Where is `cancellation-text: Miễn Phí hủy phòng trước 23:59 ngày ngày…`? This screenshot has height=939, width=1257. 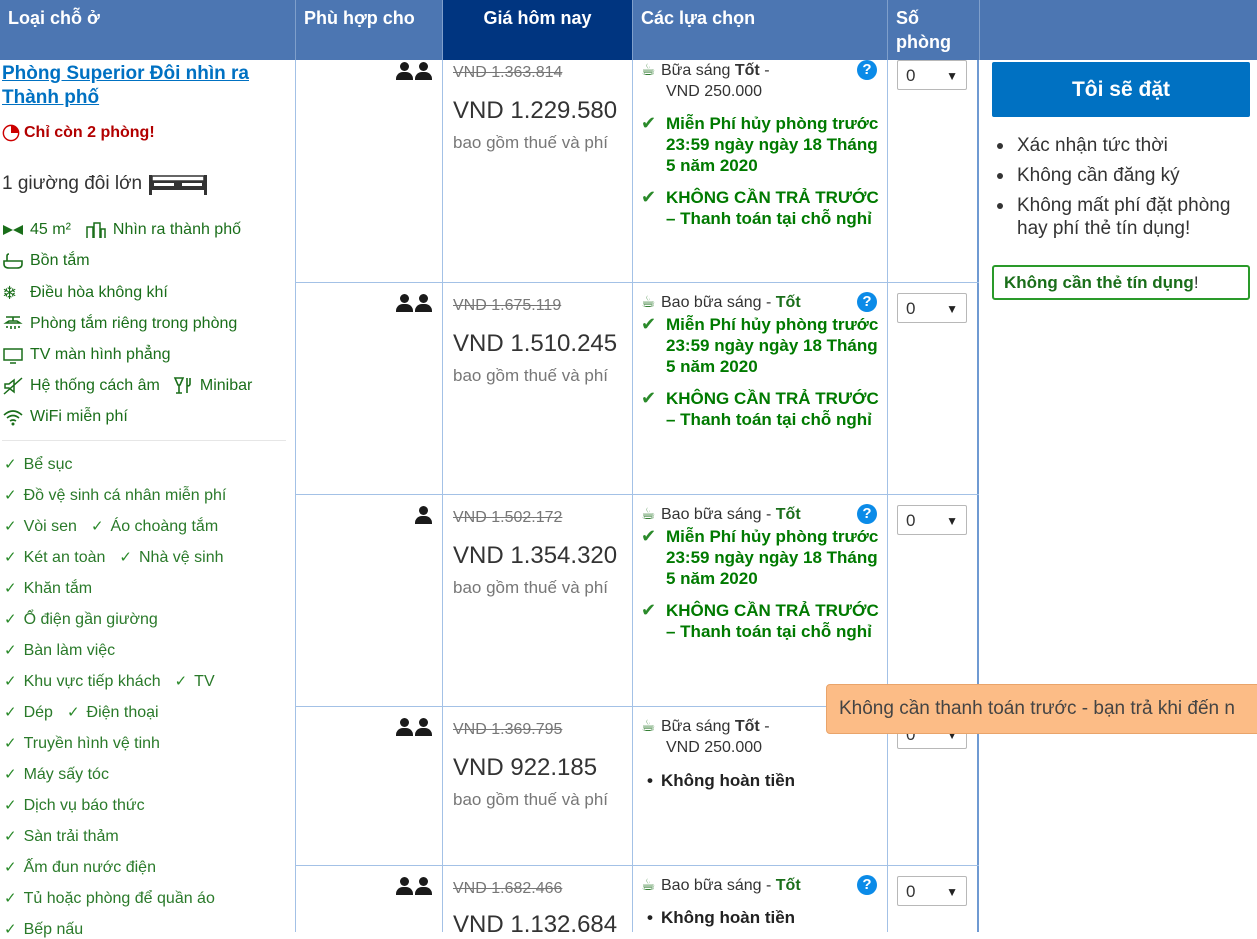
cancellation-text: Miễn Phí hủy phòng trước 23:59 ngày ngày… is located at coordinates (772, 345).